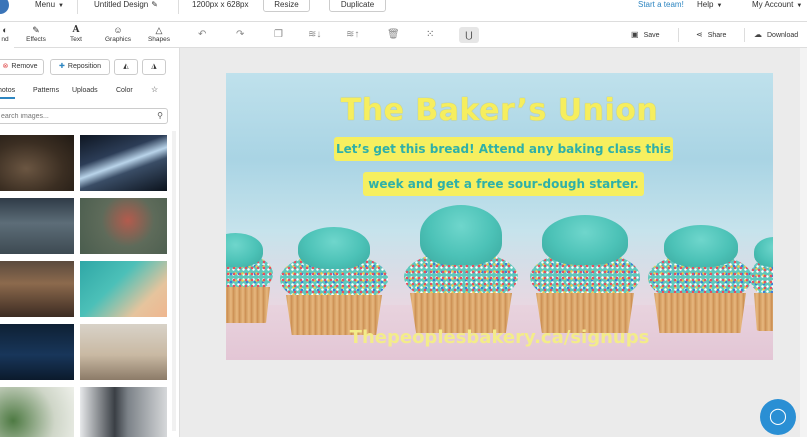 The image size is (807, 437). Describe the element at coordinates (717, 35) in the screenshot. I see `share-label: Share` at that location.